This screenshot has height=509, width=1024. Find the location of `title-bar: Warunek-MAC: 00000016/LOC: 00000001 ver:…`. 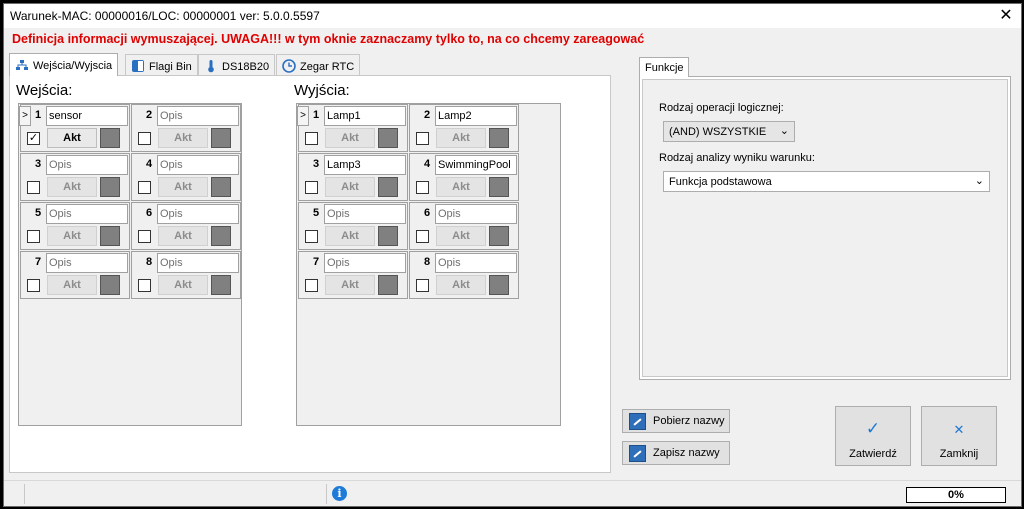

title-bar: Warunek-MAC: 00000016/LOC: 00000001 ver:… is located at coordinates (512, 16).